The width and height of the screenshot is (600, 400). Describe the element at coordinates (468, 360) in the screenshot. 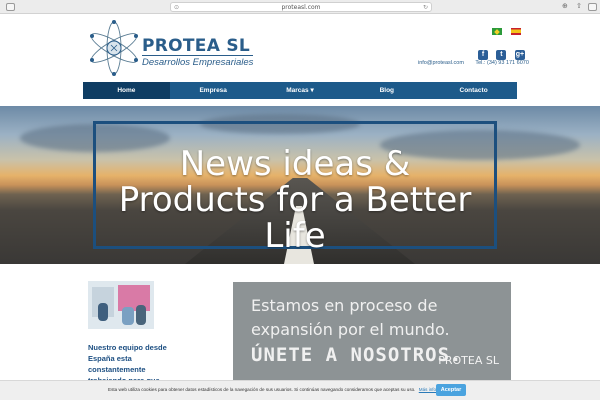

I see `promo-brand: PROTEA SL` at that location.